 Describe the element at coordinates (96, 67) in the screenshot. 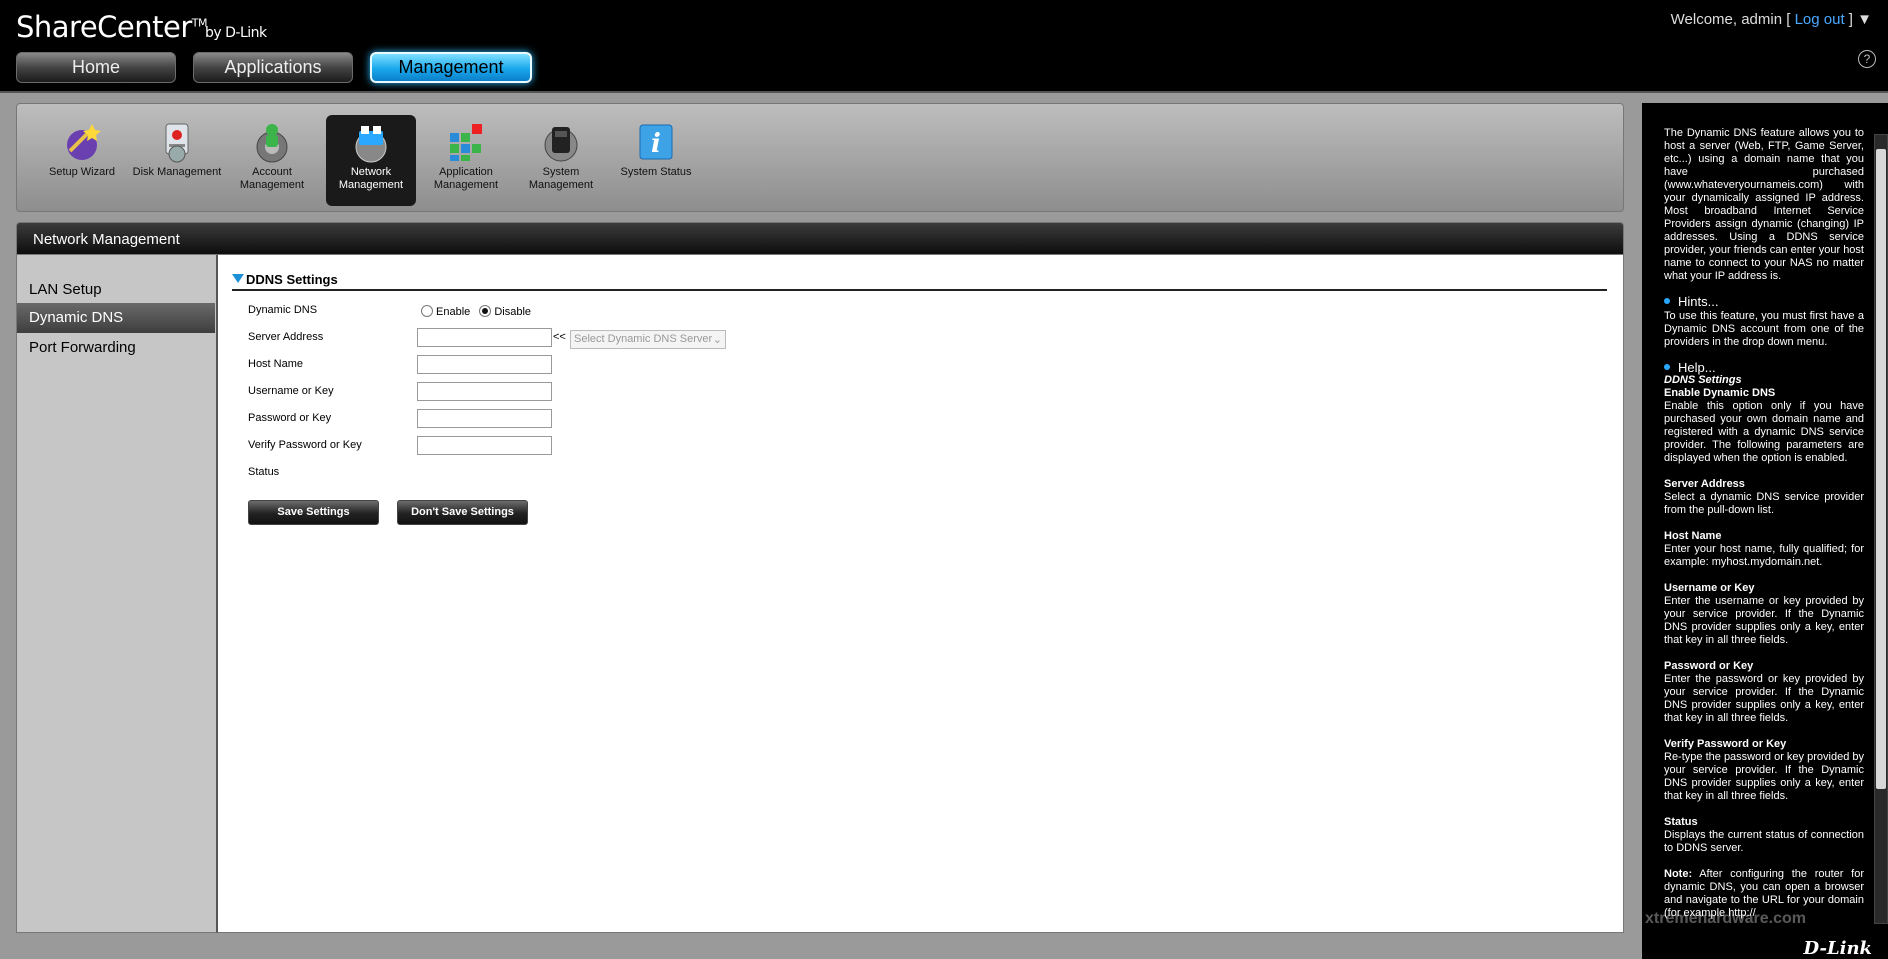

I see `tab-home: Home` at that location.